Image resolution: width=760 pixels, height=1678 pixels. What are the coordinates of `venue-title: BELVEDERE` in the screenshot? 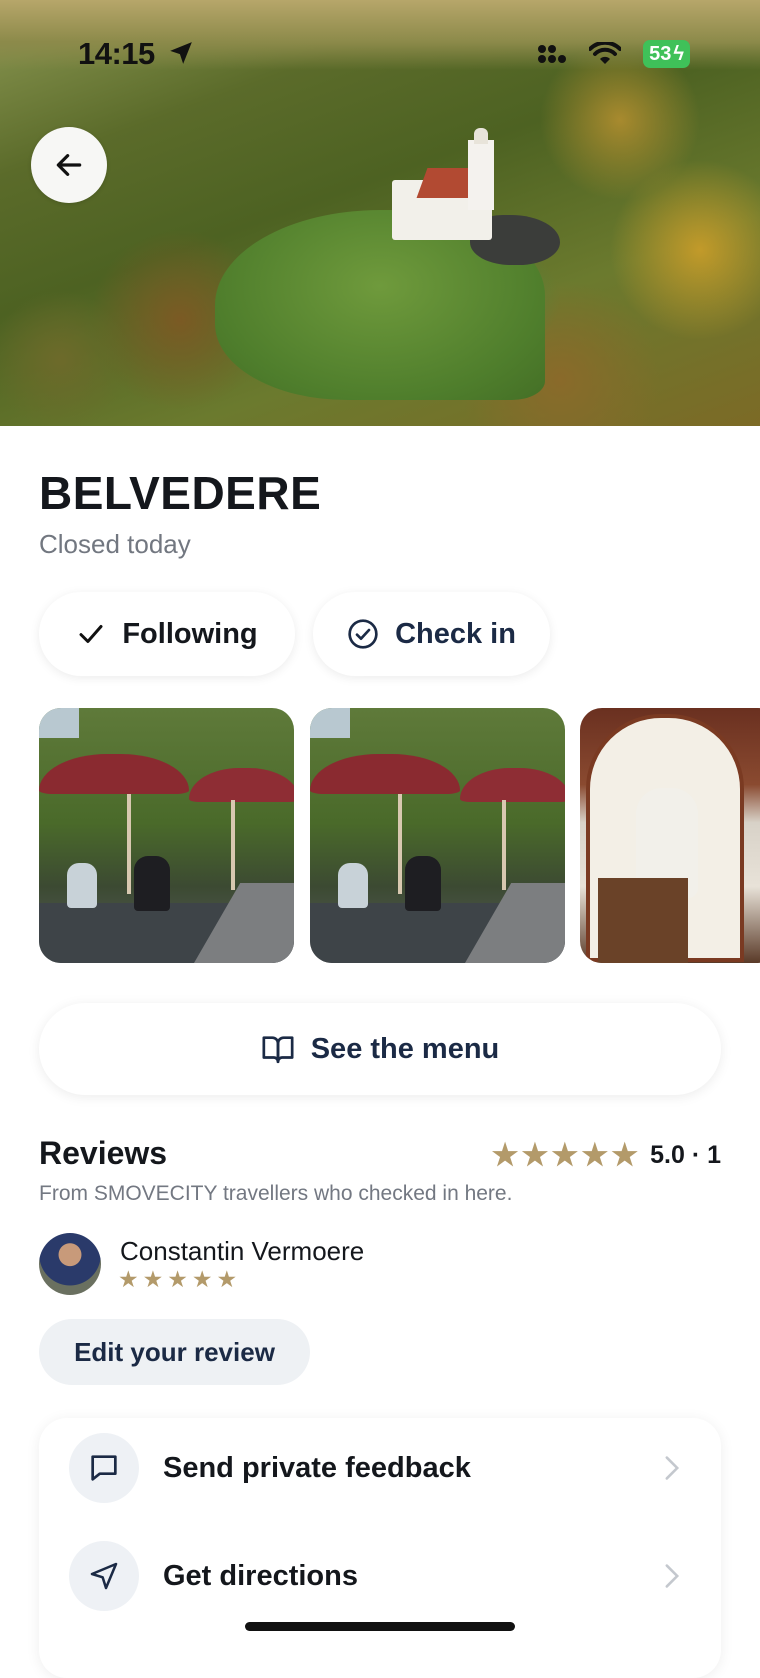 It's located at (180, 493).